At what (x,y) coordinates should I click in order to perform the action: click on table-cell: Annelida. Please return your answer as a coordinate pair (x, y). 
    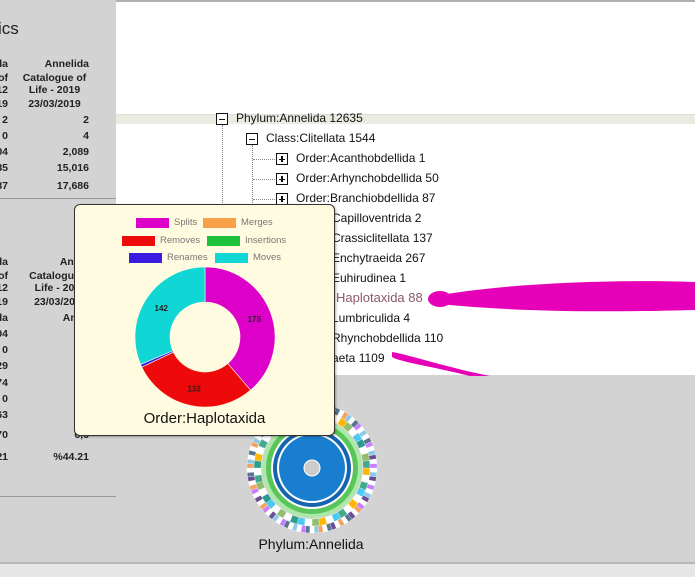
    Looking at the image, I should click on (66, 64).